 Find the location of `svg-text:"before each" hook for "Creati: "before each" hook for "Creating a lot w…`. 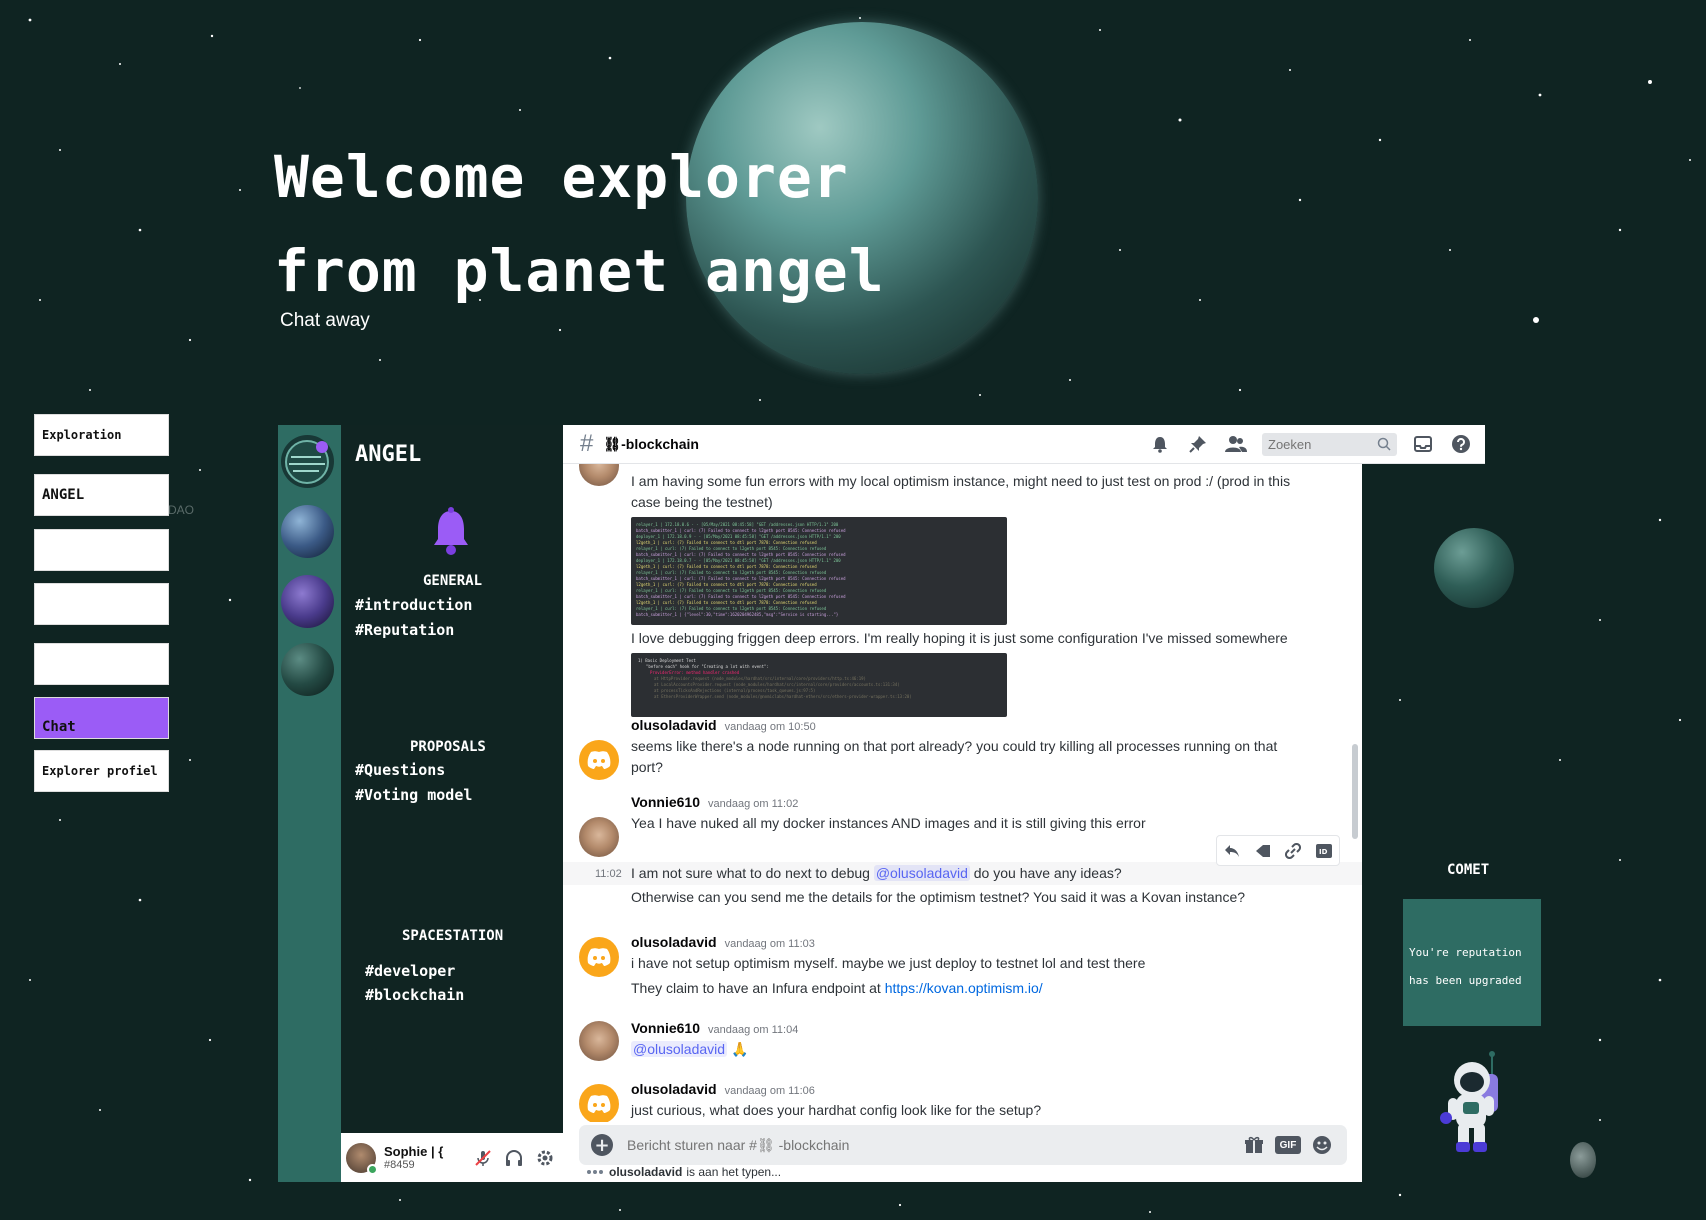

svg-text:"before each" hook for "Creati: "before each" hook for "Creating a lot w… is located at coordinates (707, 666).